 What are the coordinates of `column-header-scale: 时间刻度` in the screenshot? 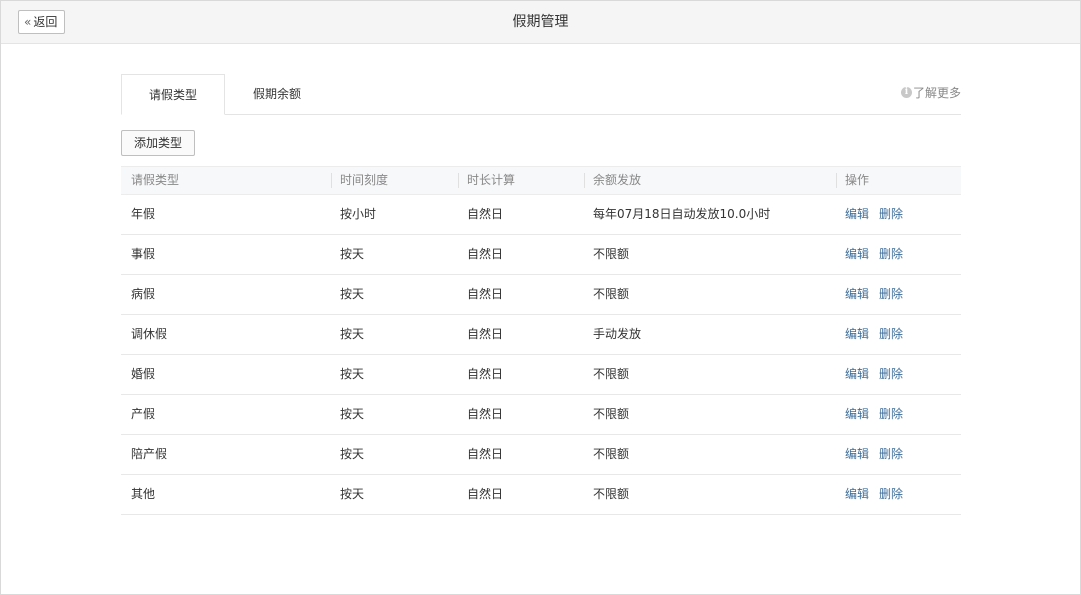 It's located at (359, 180).